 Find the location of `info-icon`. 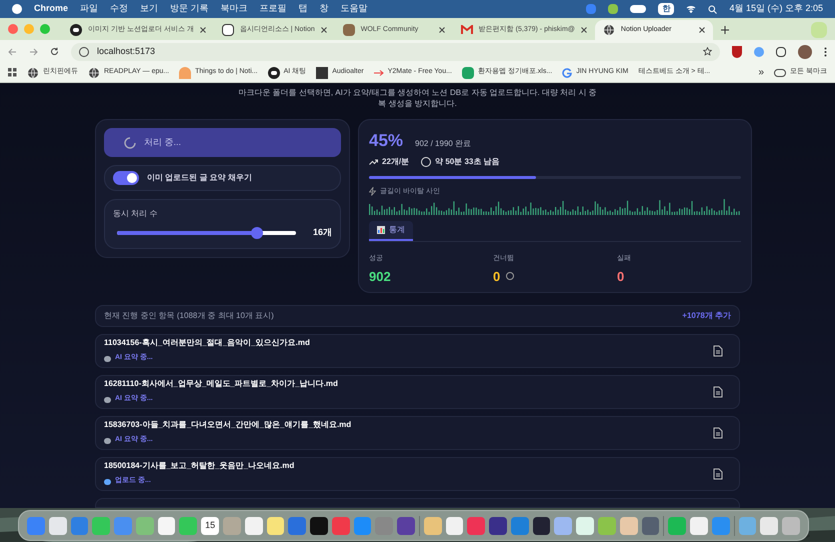

info-icon is located at coordinates (84, 51).